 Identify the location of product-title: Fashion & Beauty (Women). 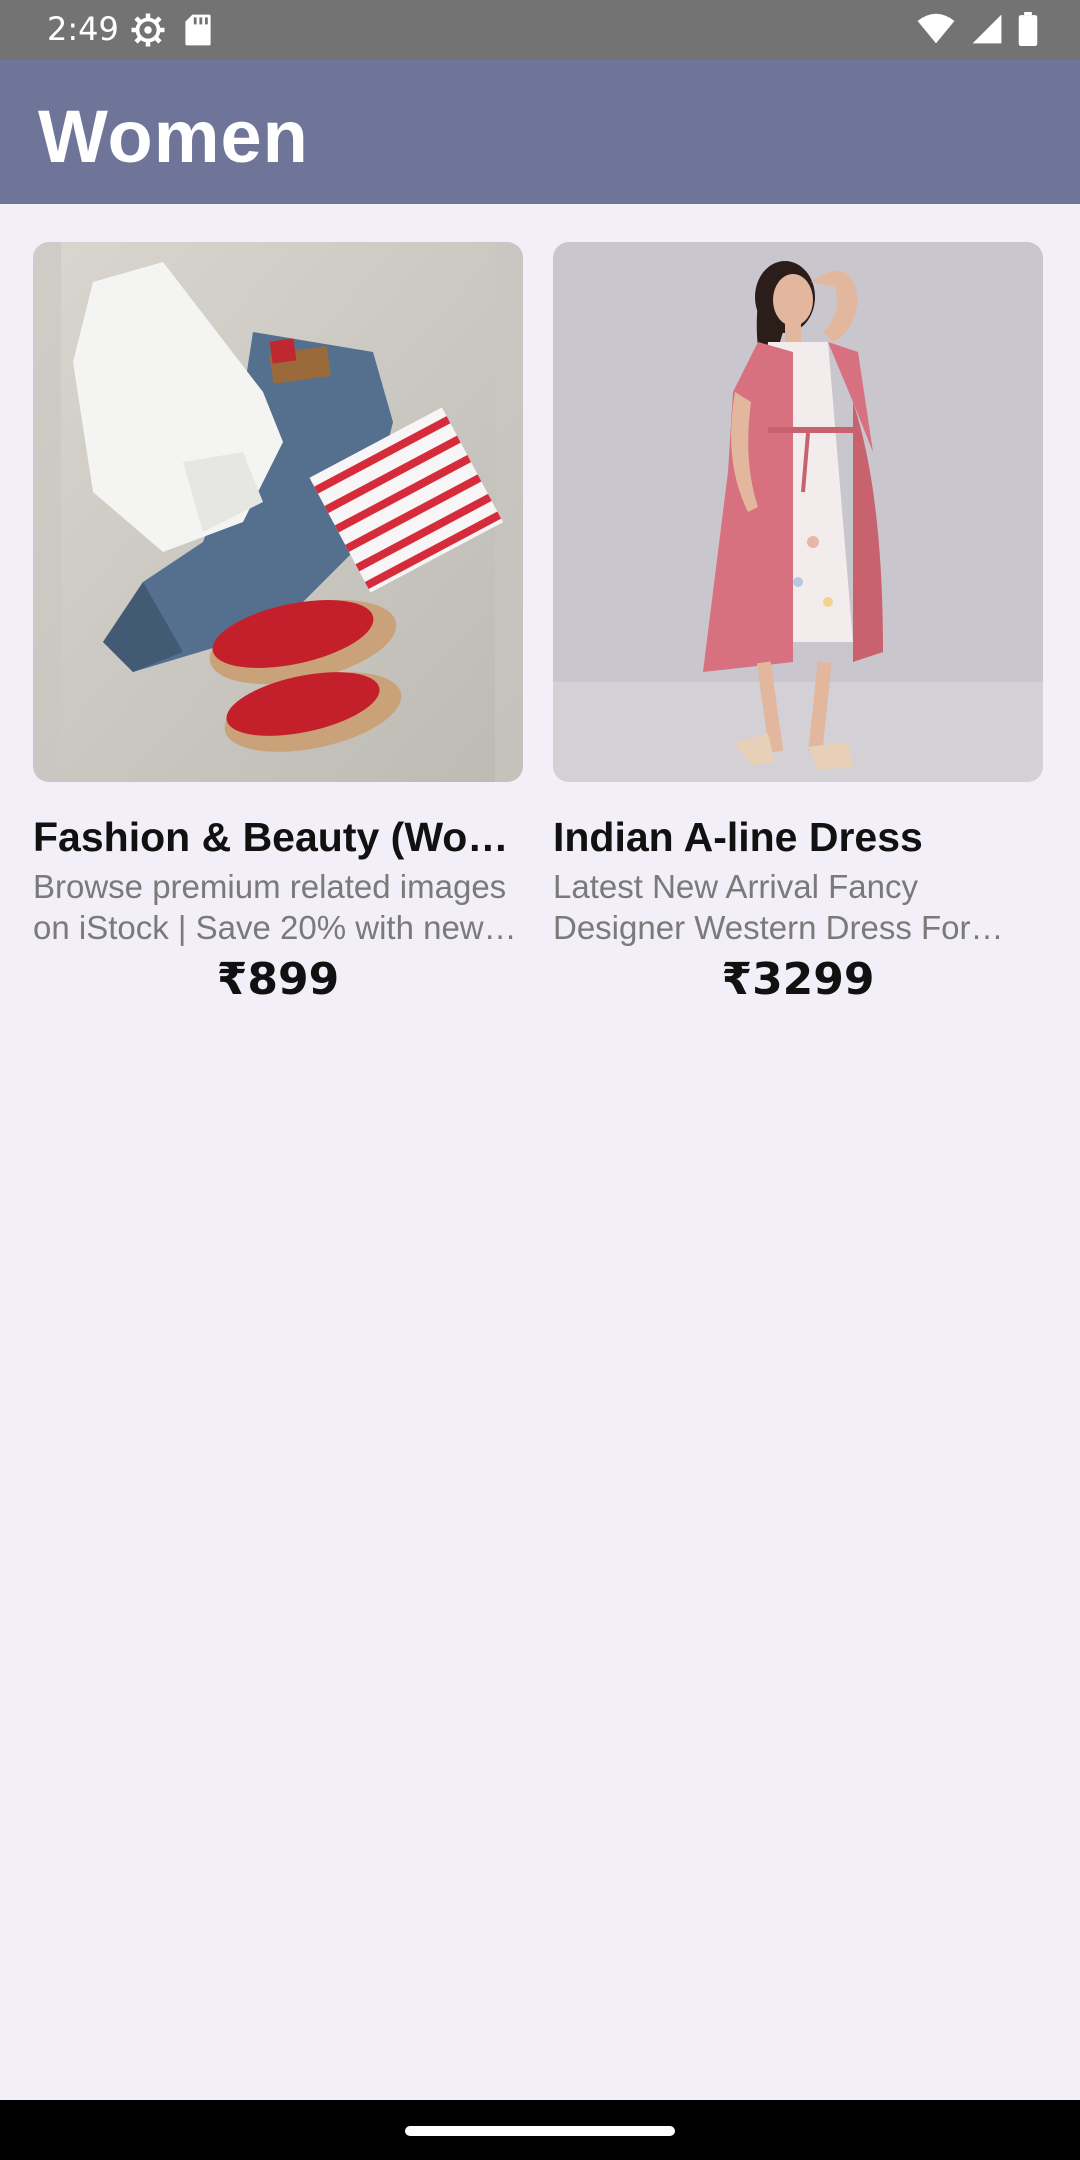
(278, 837).